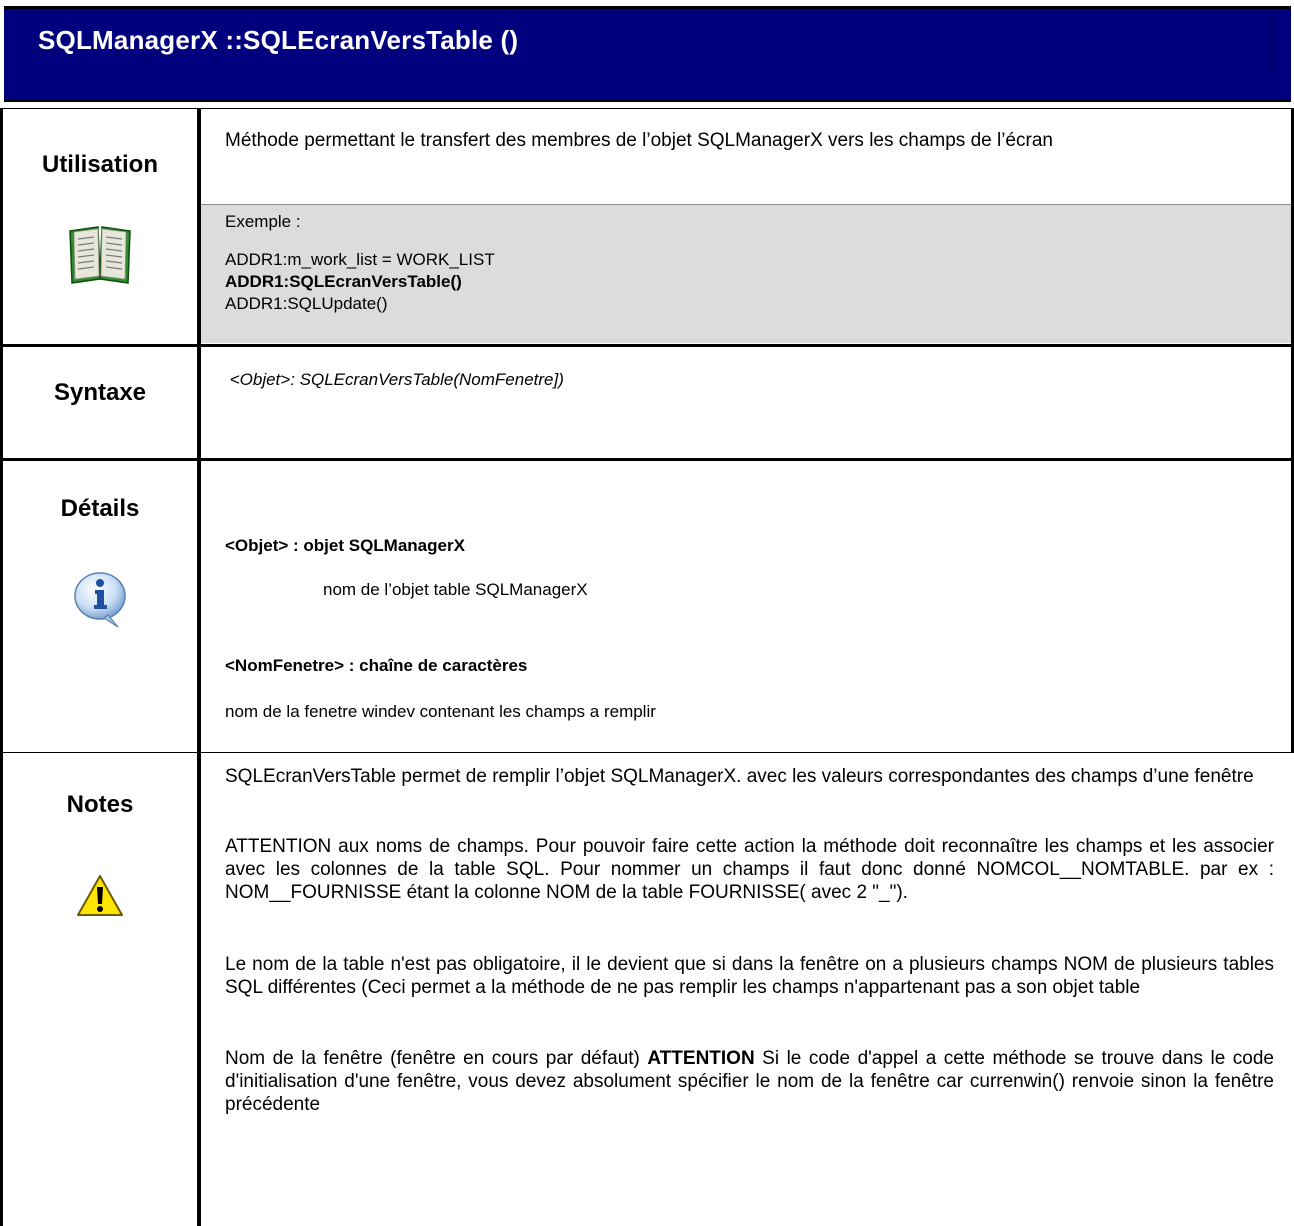 The image size is (1294, 1226). I want to click on example-line-2: ADDR1:SQLEcranVersTable(), so click(343, 281).